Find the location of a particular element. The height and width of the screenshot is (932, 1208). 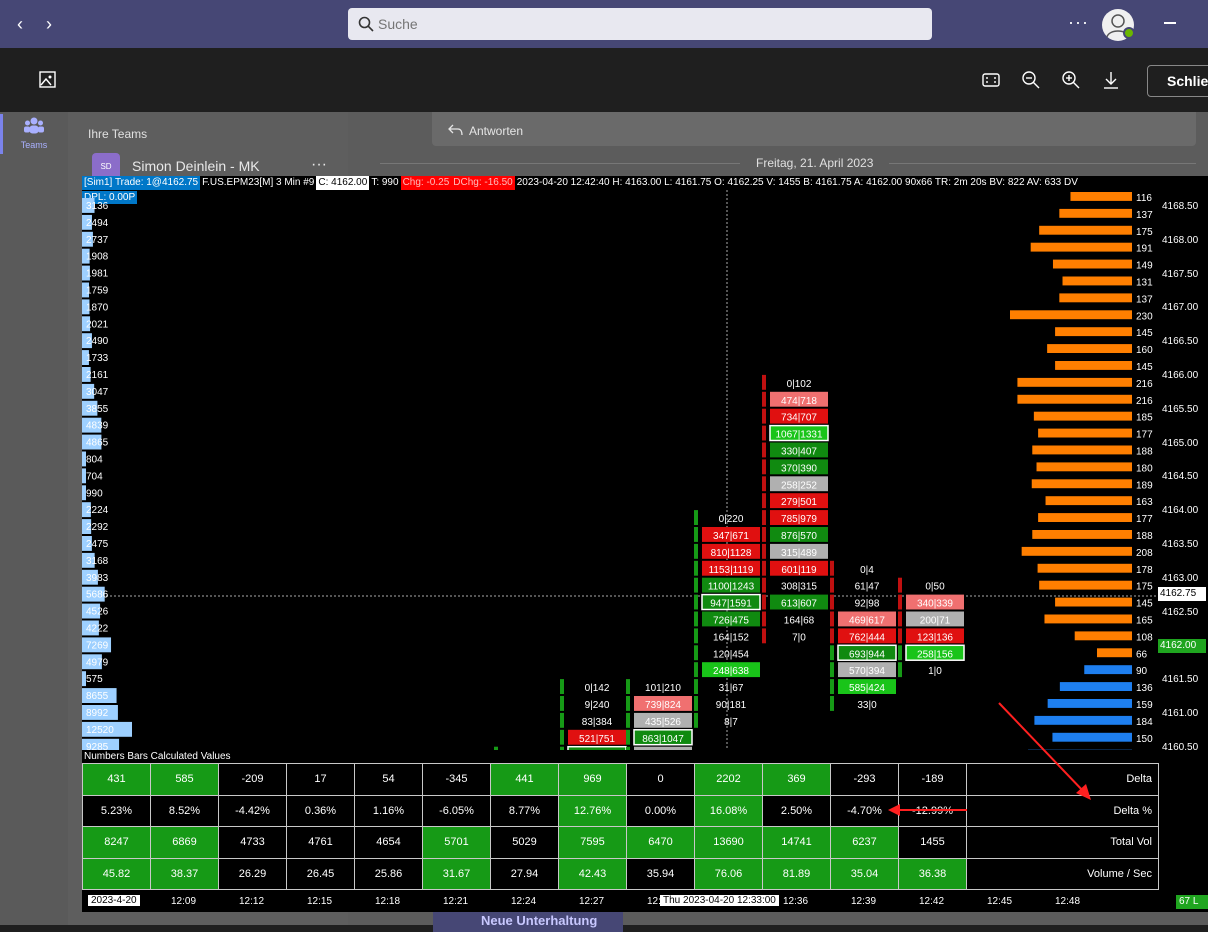

annotation-arrow-diagonal is located at coordinates (1042, 748).